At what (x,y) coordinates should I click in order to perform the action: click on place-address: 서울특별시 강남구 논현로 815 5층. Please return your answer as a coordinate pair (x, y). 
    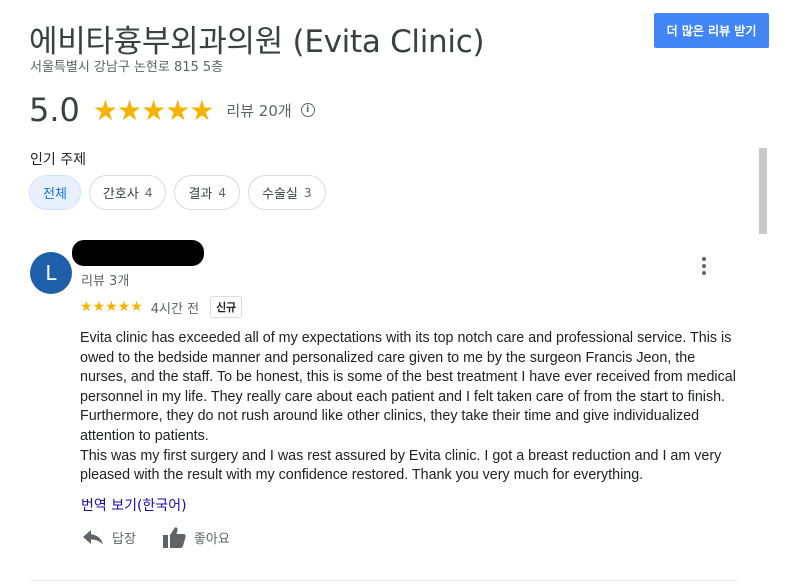
    Looking at the image, I should click on (127, 67).